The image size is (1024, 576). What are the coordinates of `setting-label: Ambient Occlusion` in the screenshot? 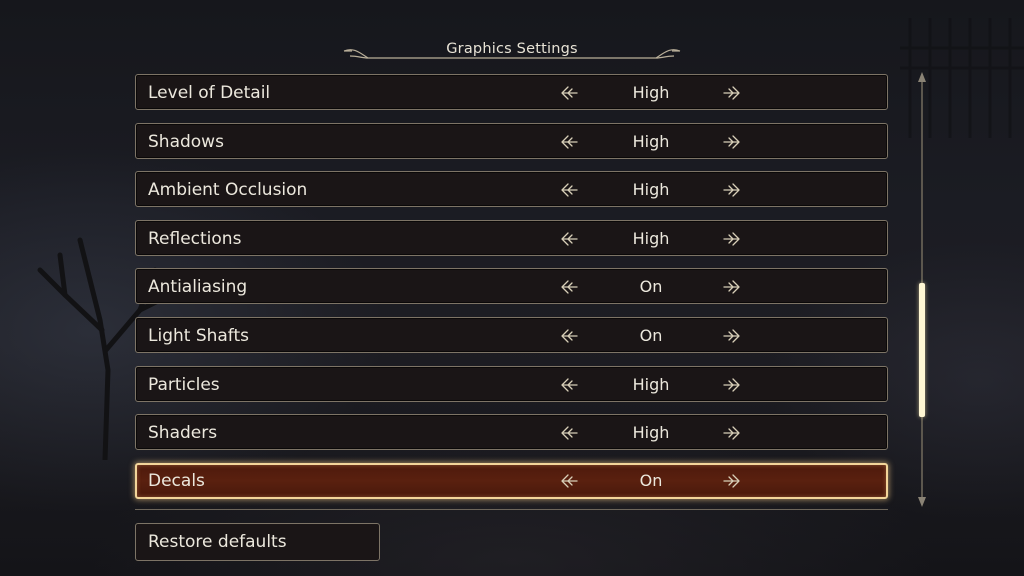 It's located at (228, 190).